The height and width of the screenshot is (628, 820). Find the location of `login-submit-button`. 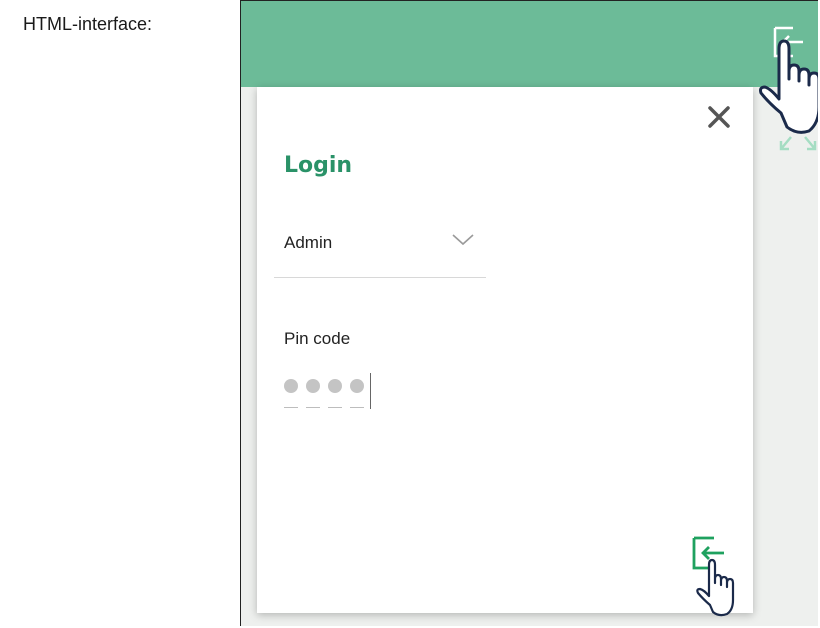

login-submit-button is located at coordinates (717, 576).